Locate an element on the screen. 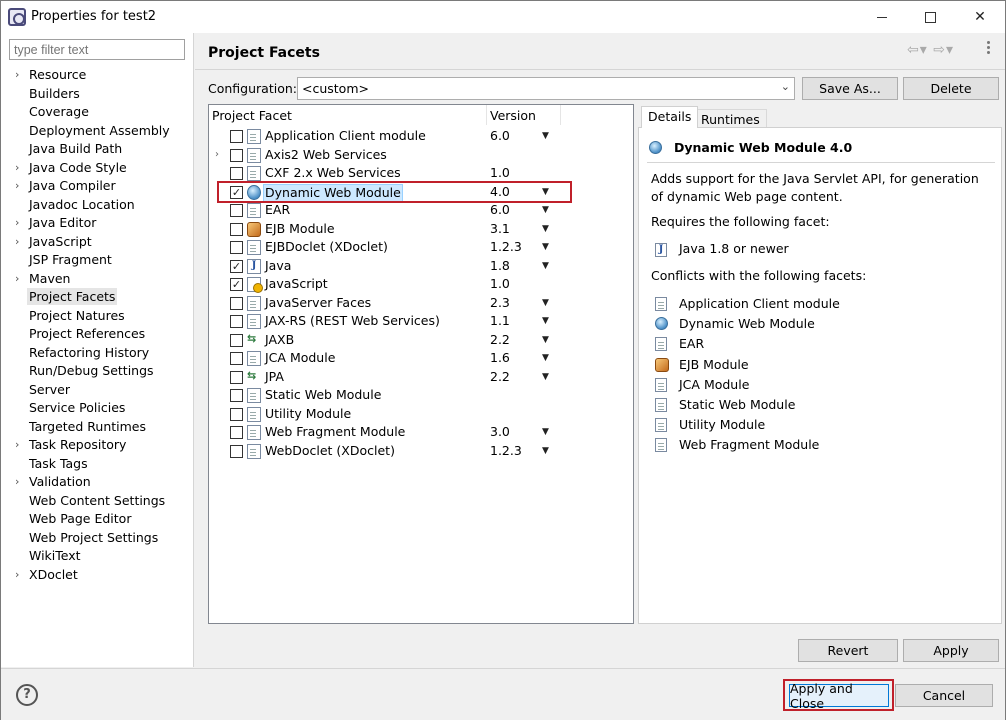  sidebar-item: Run/Debug Settings is located at coordinates (97, 371).